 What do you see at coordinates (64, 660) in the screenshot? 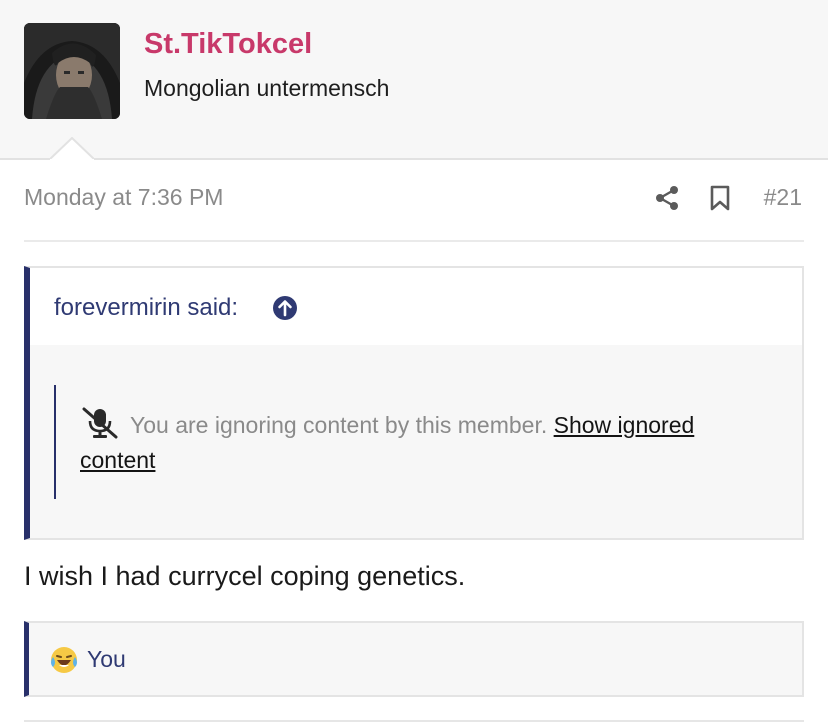
I see `laughing-tears-emoji-icon` at bounding box center [64, 660].